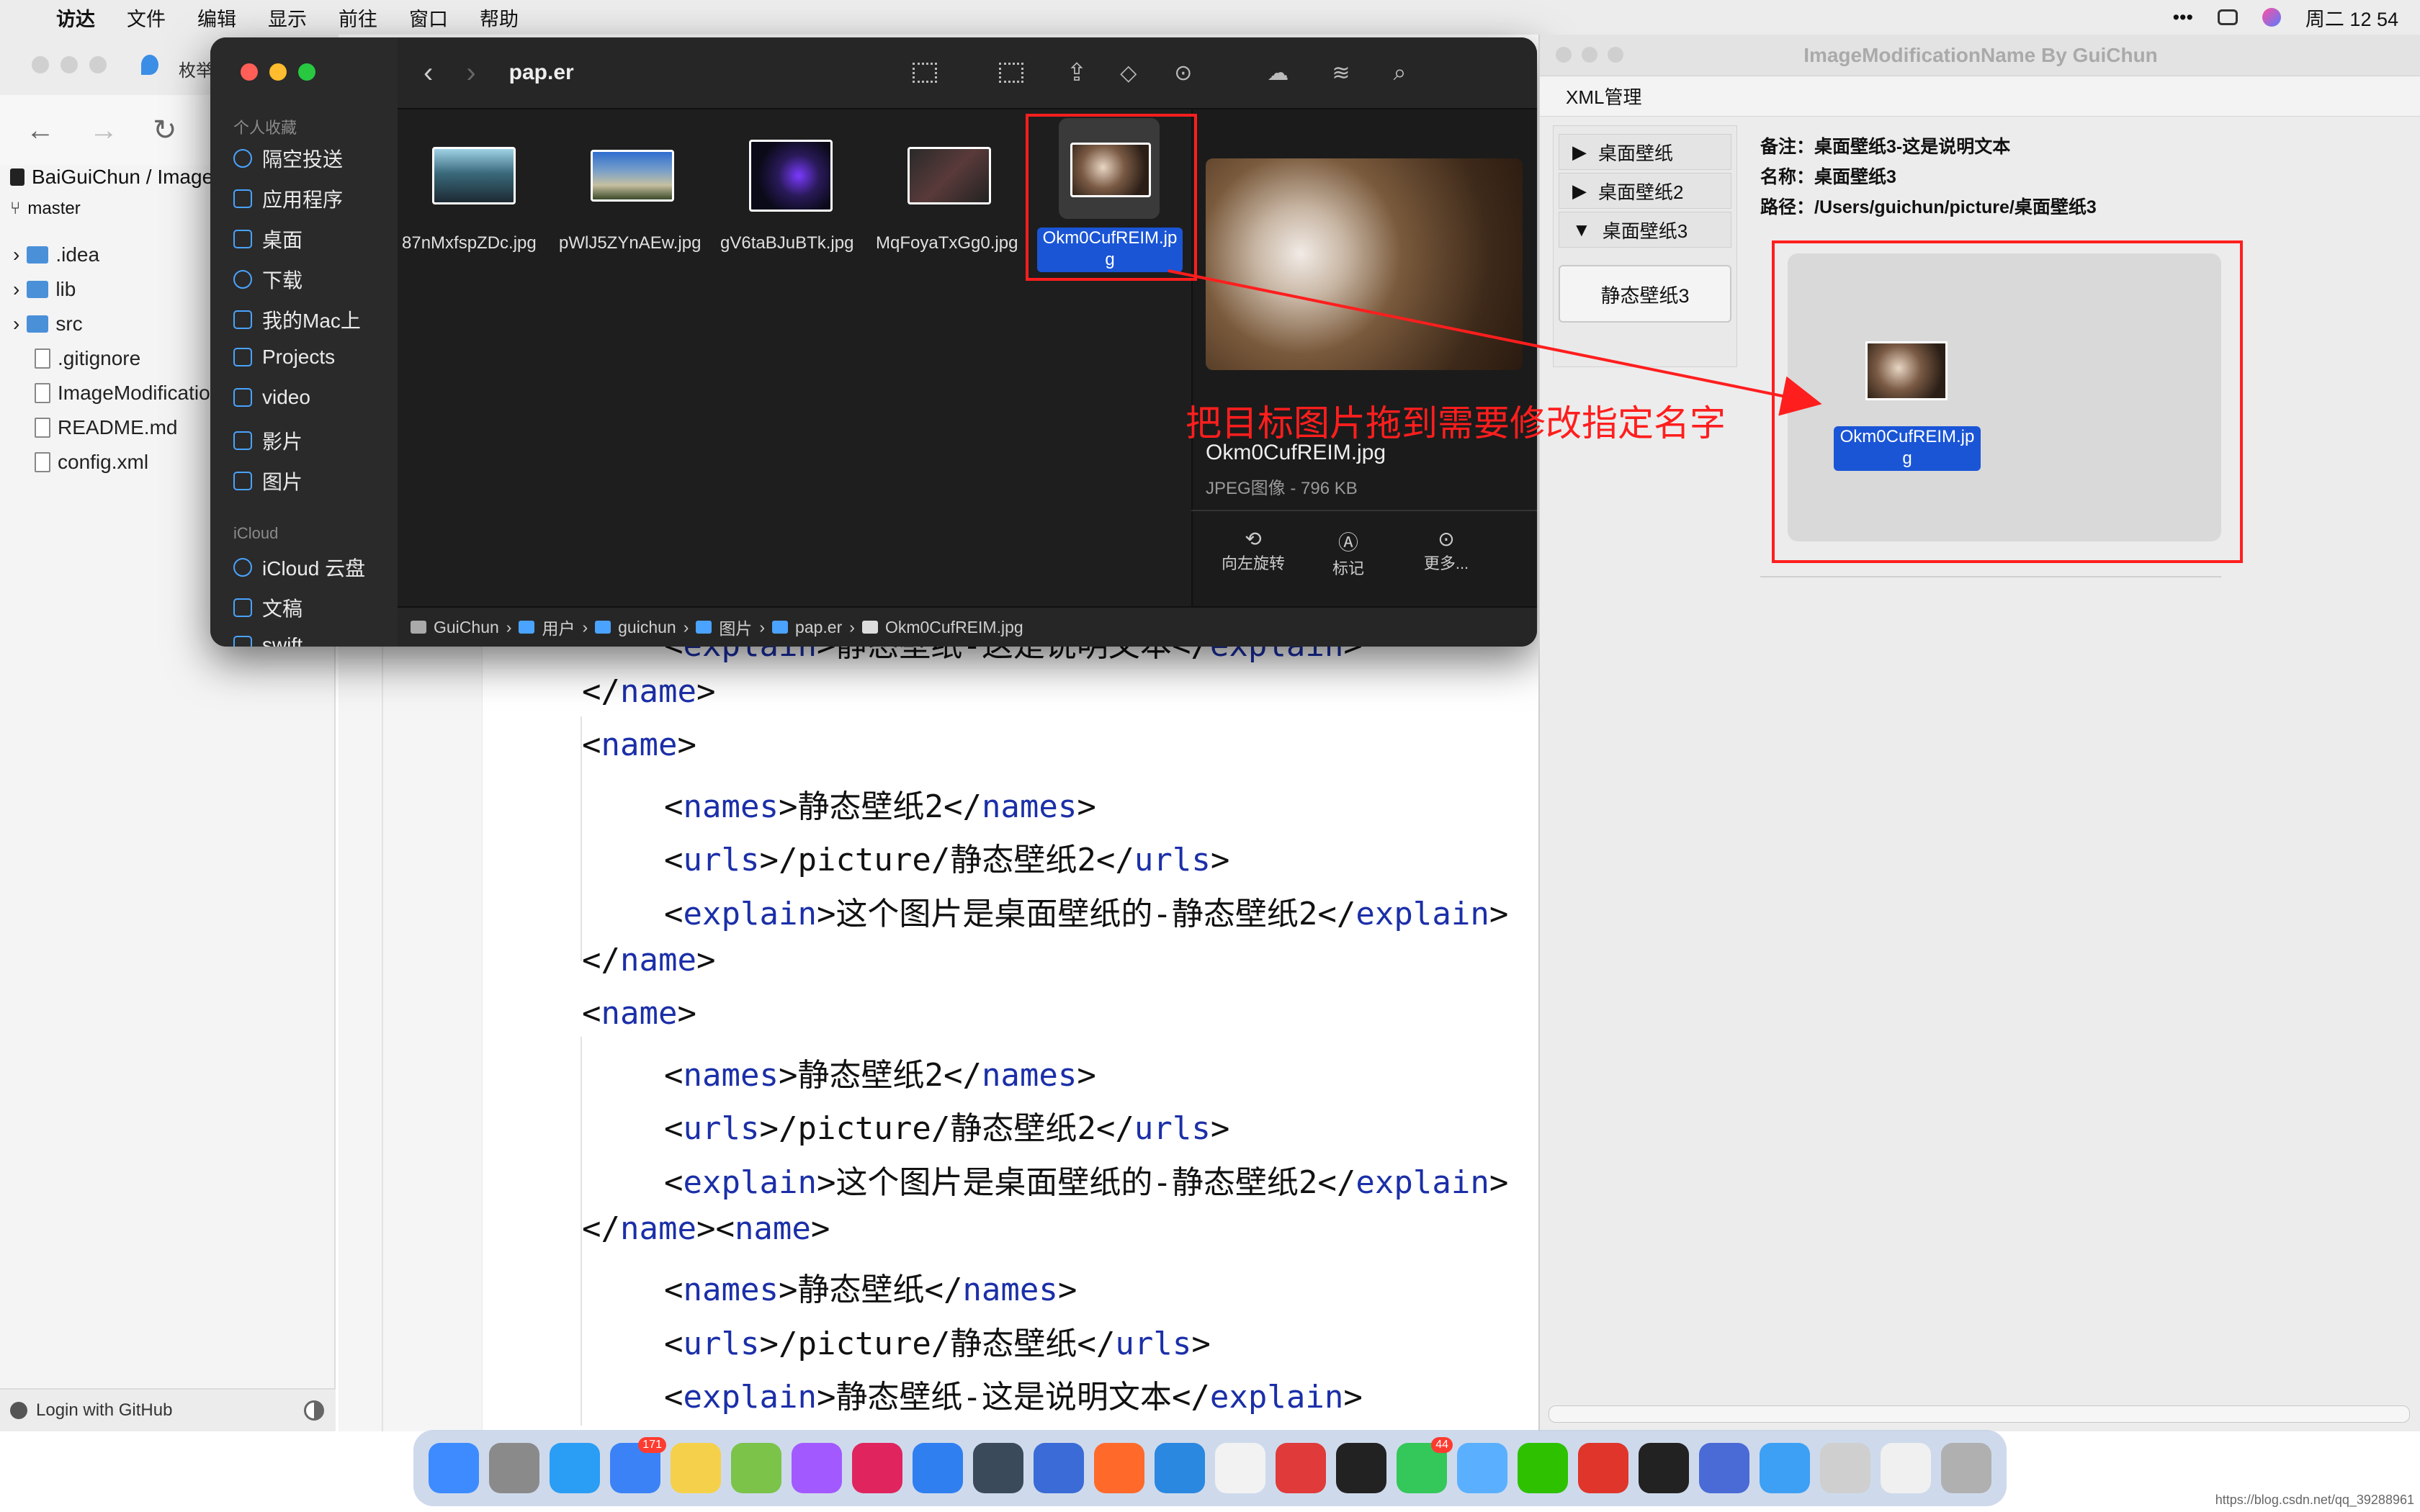 The width and height of the screenshot is (2420, 1512). Describe the element at coordinates (428, 18) in the screenshot. I see `menu-window: 窗口` at that location.